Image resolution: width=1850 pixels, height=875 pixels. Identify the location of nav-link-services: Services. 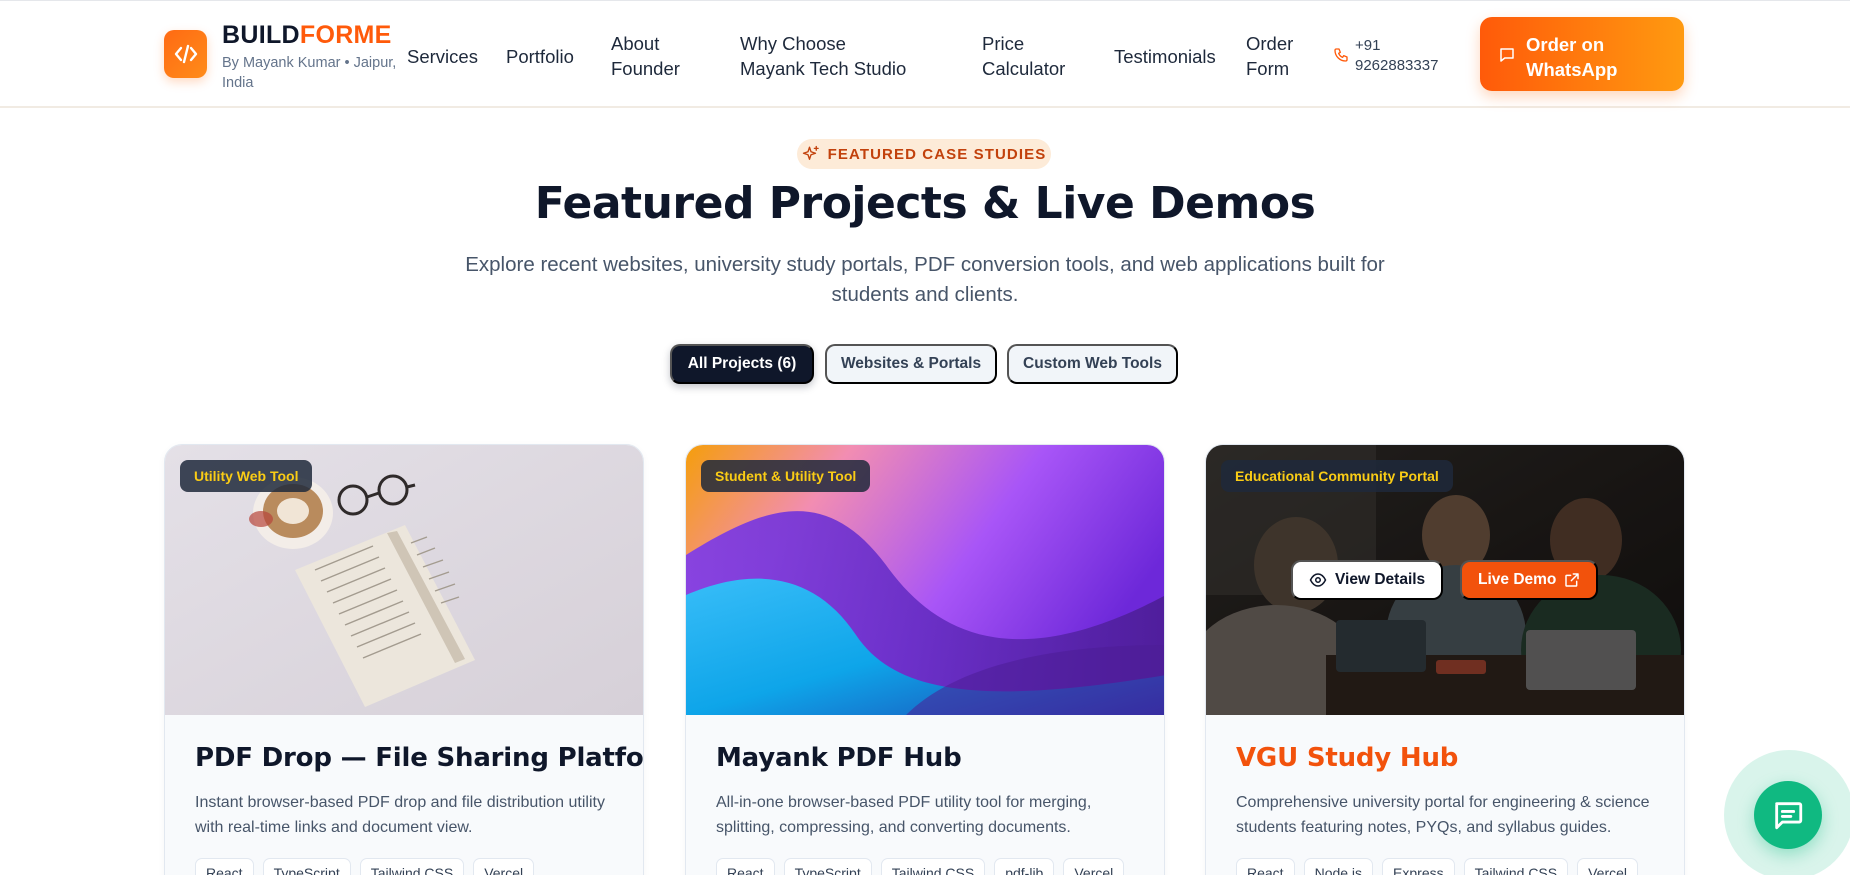
(442, 56).